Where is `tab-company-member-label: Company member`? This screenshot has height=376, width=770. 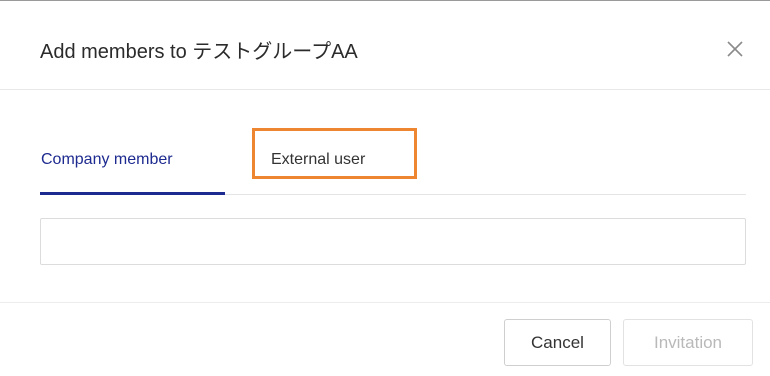 tab-company-member-label: Company member is located at coordinates (107, 159).